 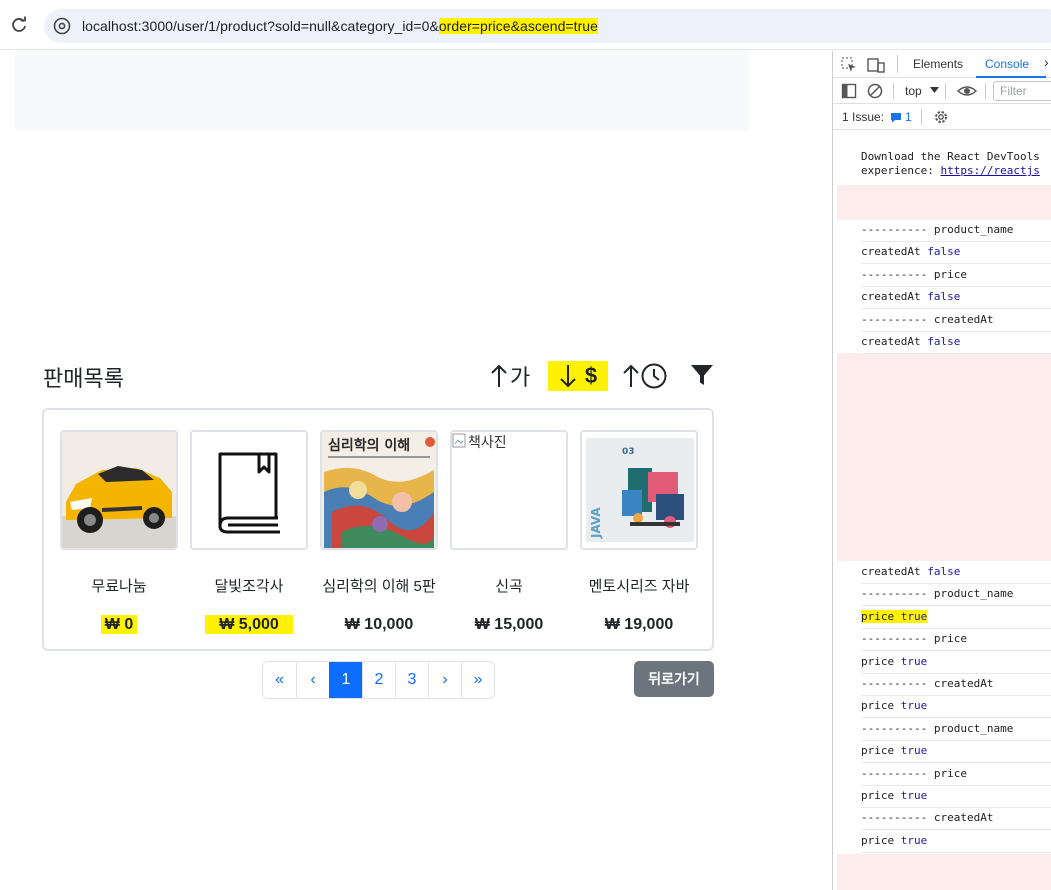 I want to click on device-toolbar-icon, so click(x=876, y=65).